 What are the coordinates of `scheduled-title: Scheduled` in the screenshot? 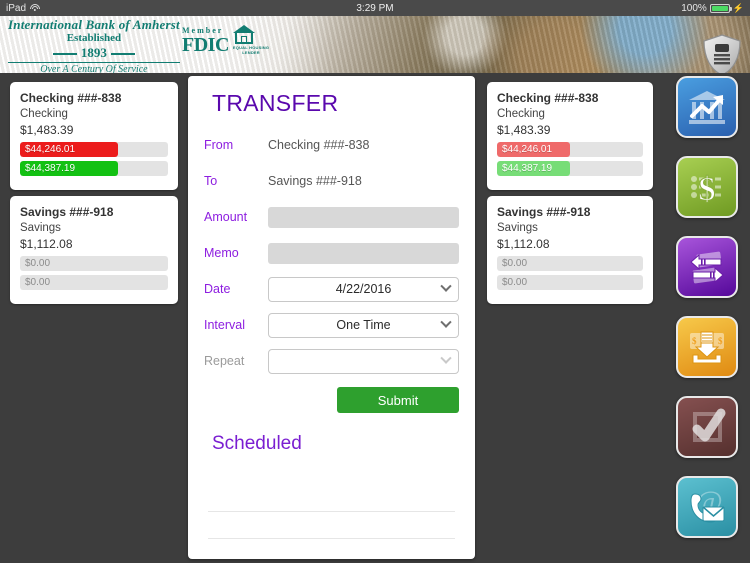 It's located at (257, 443).